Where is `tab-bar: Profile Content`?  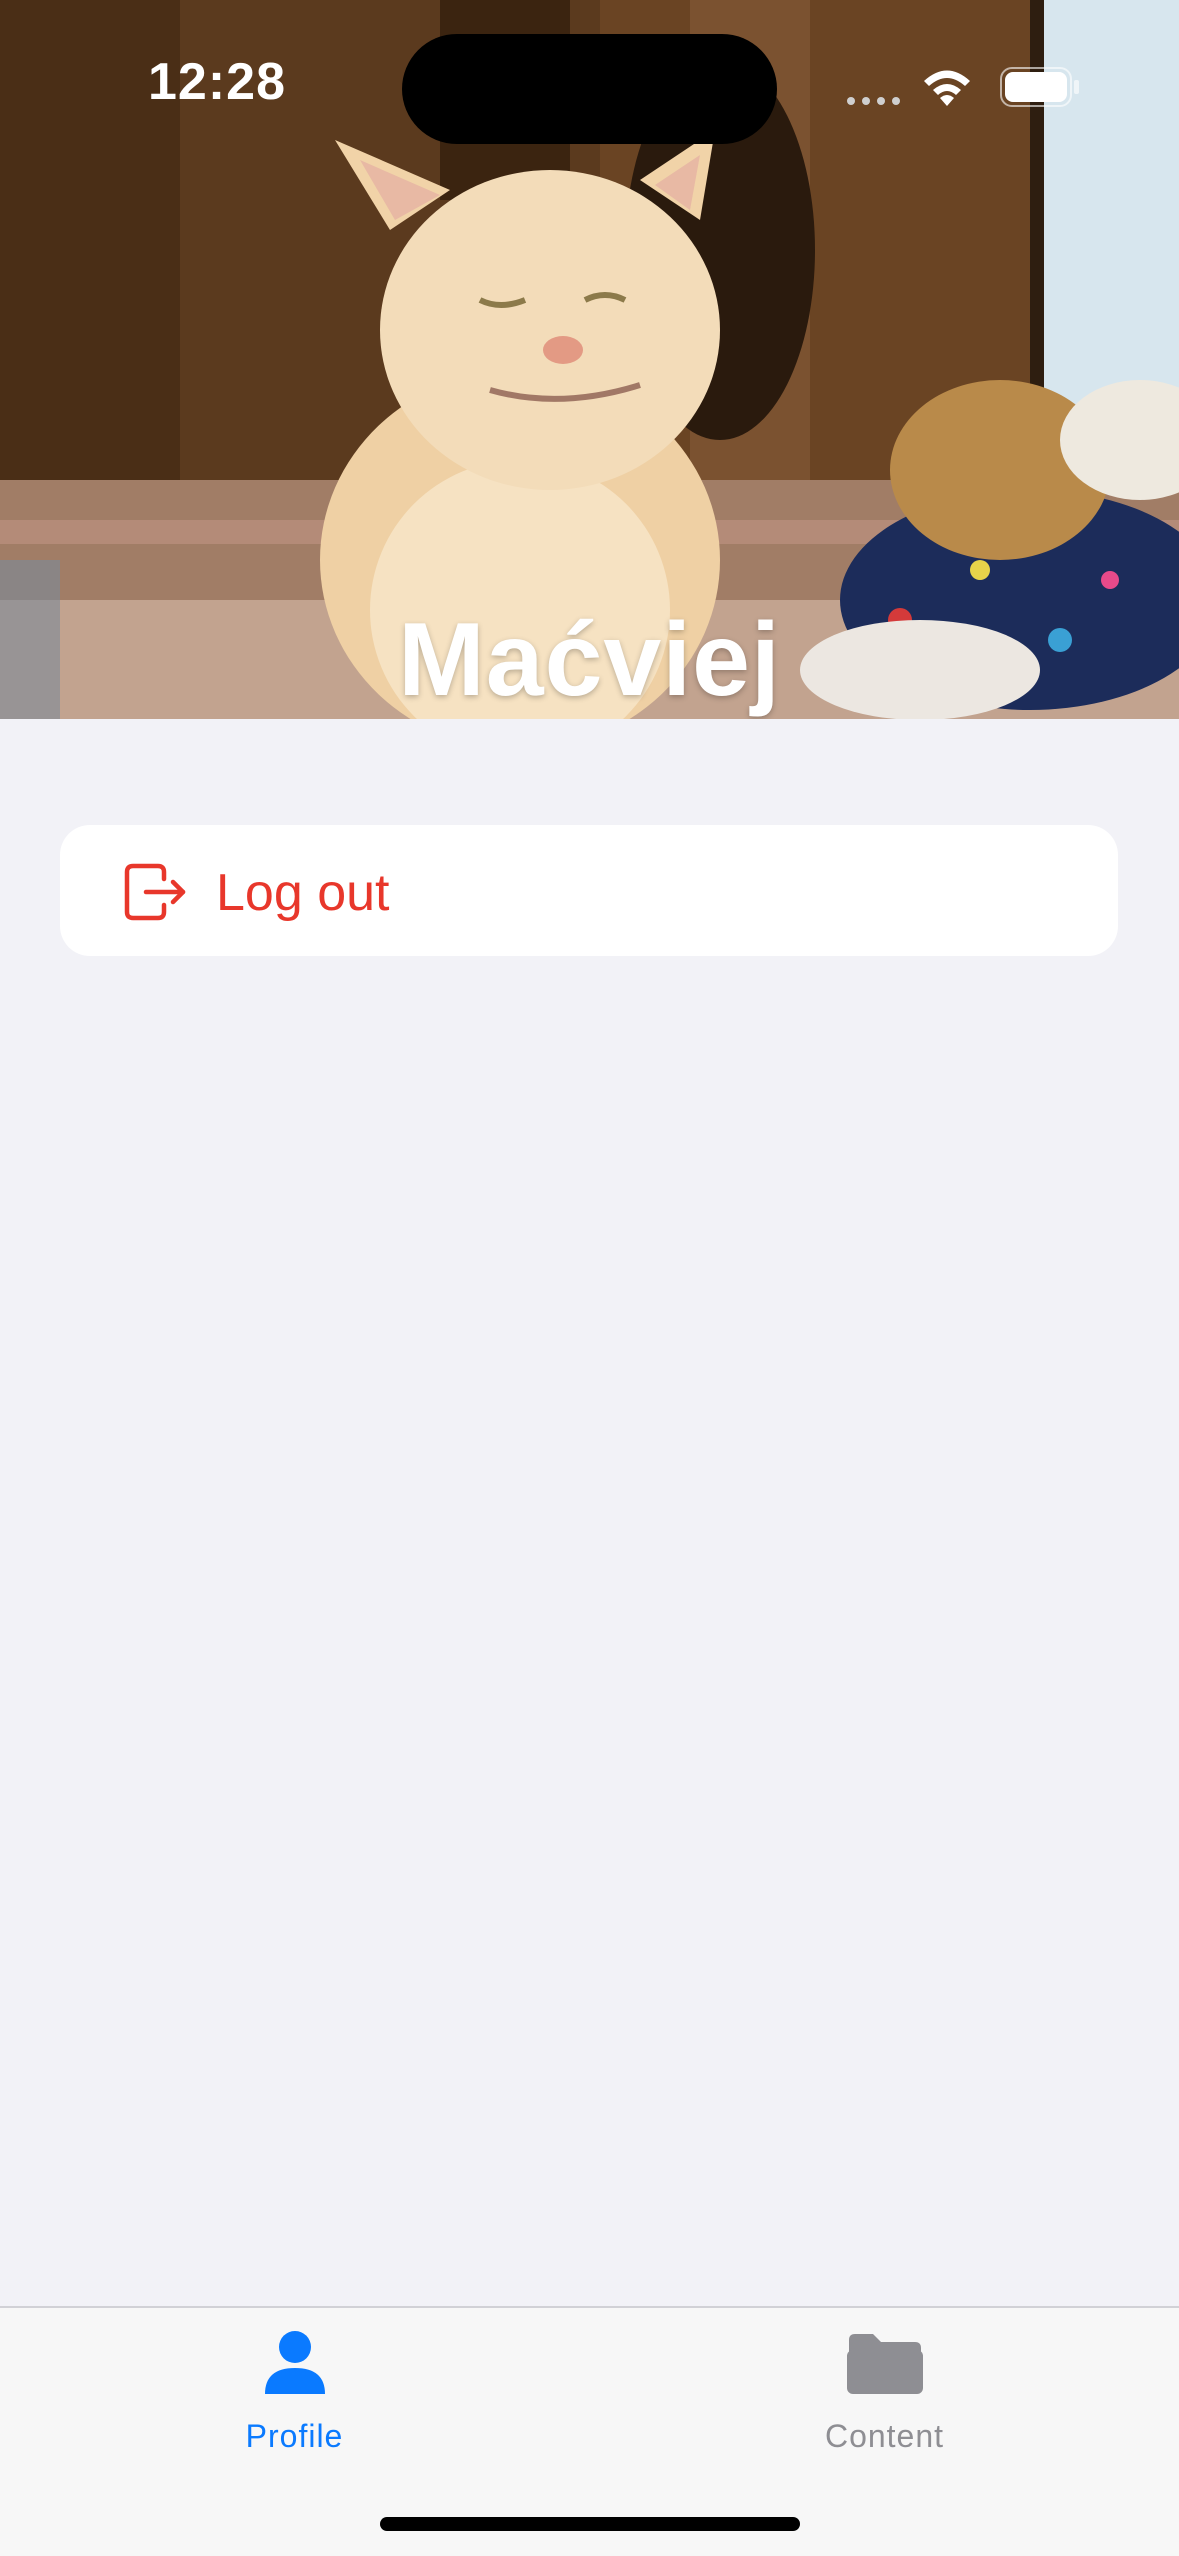 tab-bar: Profile Content is located at coordinates (589, 2431).